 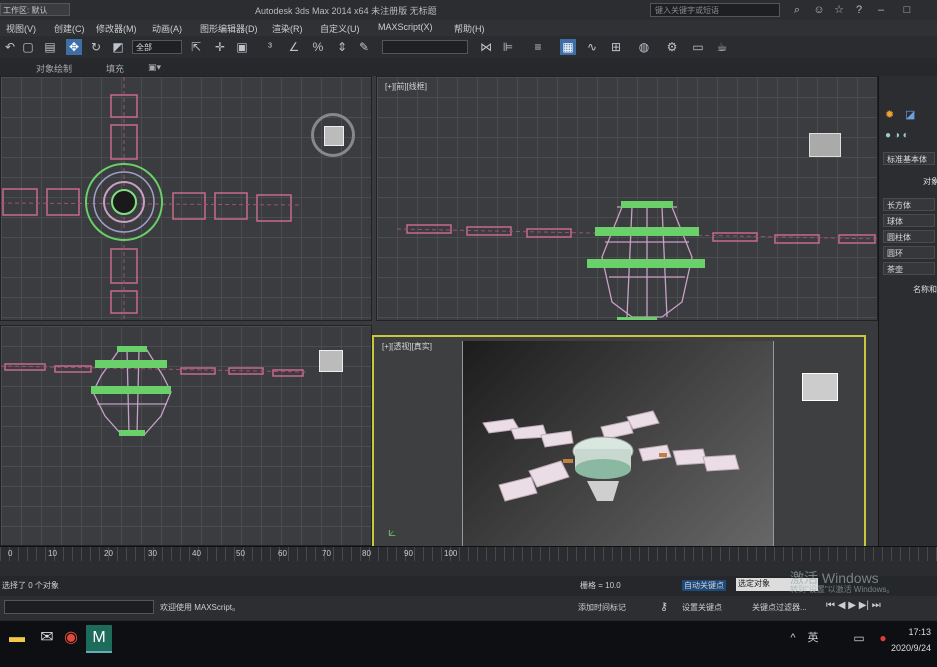 What do you see at coordinates (69, 28) in the screenshot?
I see `menu-item-create: 创建(C)` at bounding box center [69, 28].